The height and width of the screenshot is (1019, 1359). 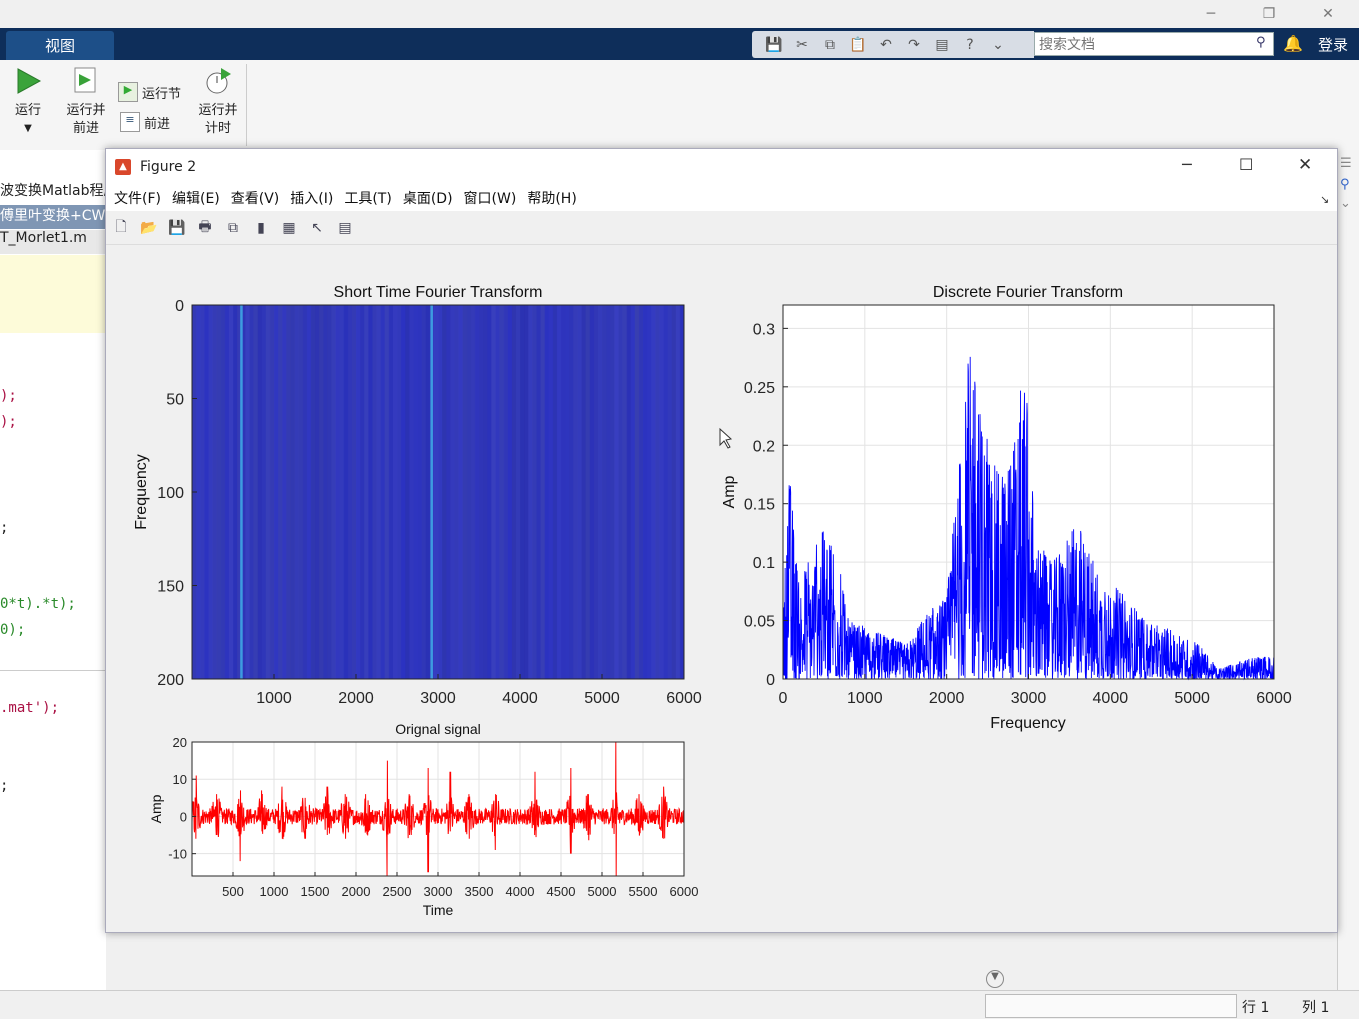 I want to click on copy-icon: ⧉, so click(x=830, y=45).